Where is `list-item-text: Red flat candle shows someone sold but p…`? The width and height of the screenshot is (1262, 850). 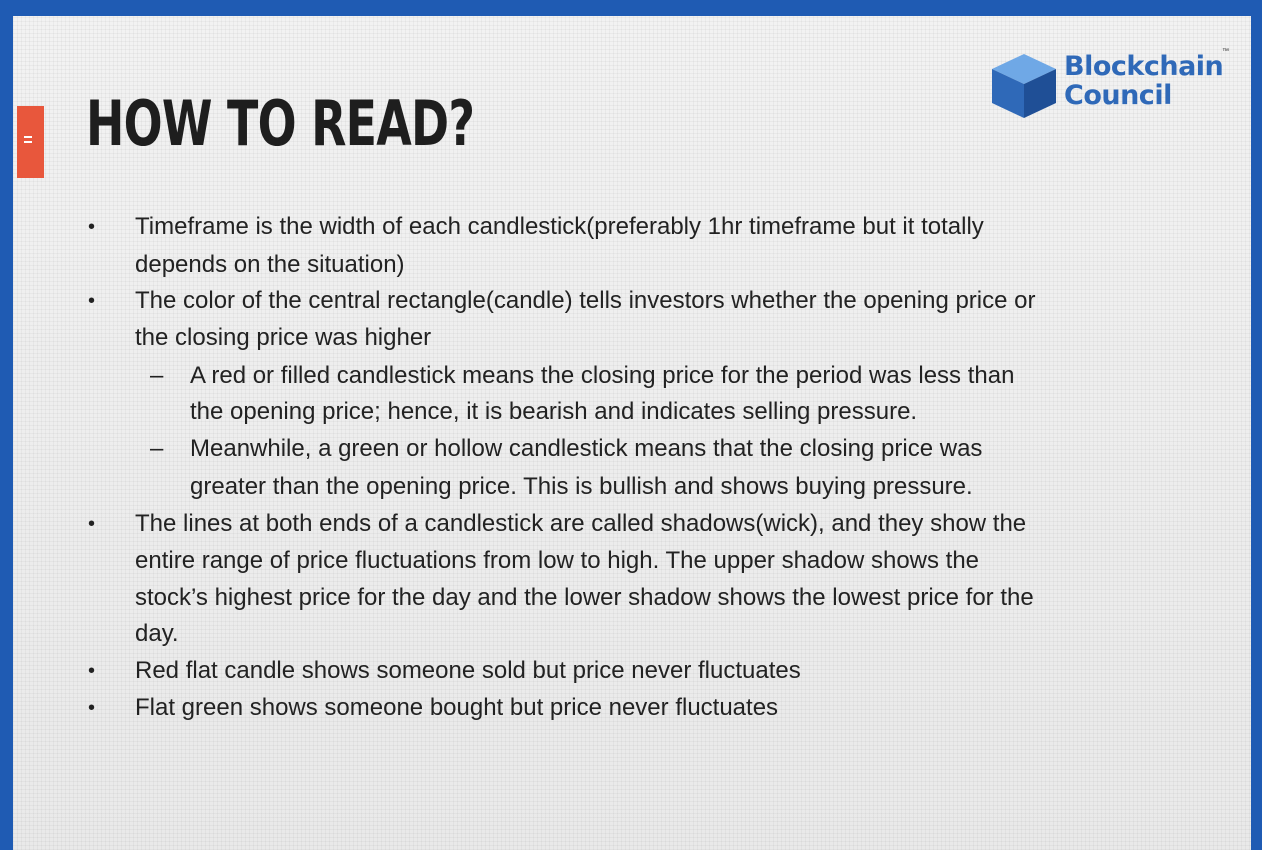 list-item-text: Red flat candle shows someone sold but p… is located at coordinates (468, 670).